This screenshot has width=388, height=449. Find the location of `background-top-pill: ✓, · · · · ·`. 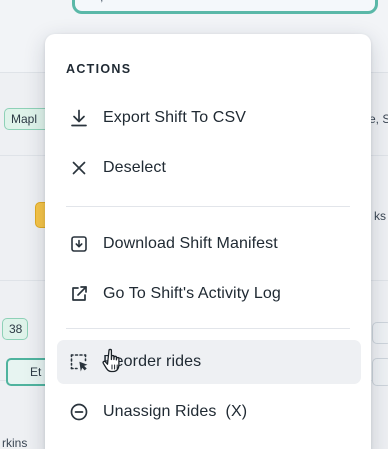

background-top-pill: ✓, · · · · · is located at coordinates (225, 7).